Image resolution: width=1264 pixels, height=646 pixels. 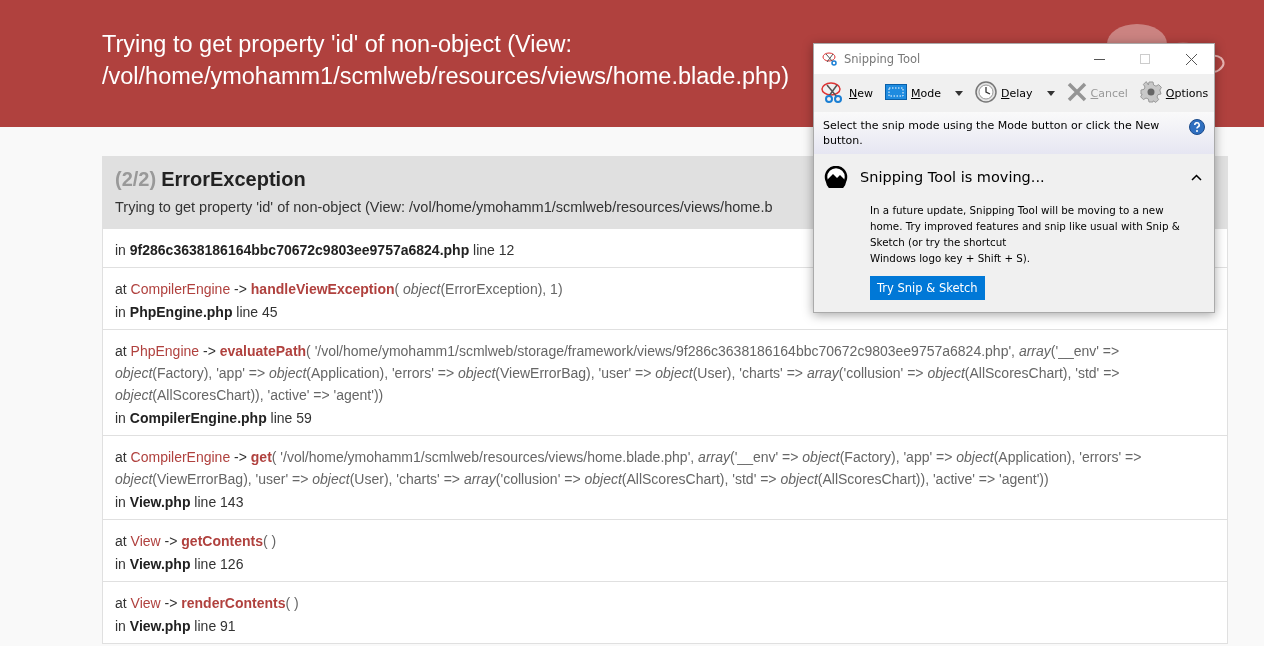 I want to click on instruction-text: Select the snip mode using the Mode button or click the New button., so click(x=991, y=133).